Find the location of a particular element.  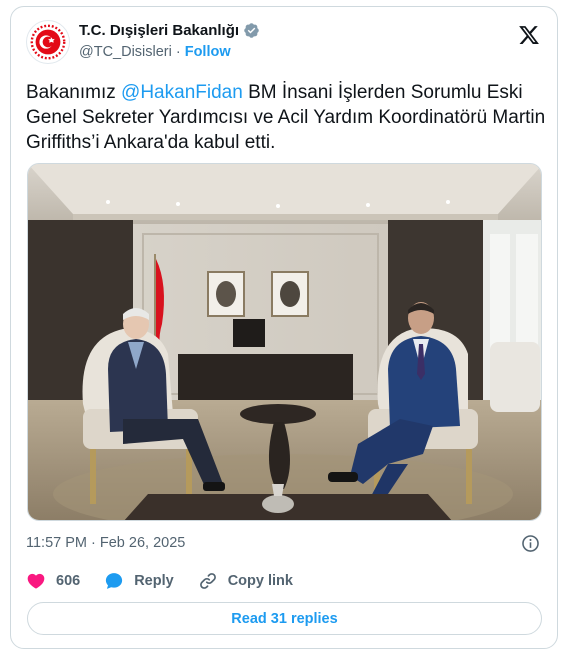

reply-button: Reply is located at coordinates (139, 581).